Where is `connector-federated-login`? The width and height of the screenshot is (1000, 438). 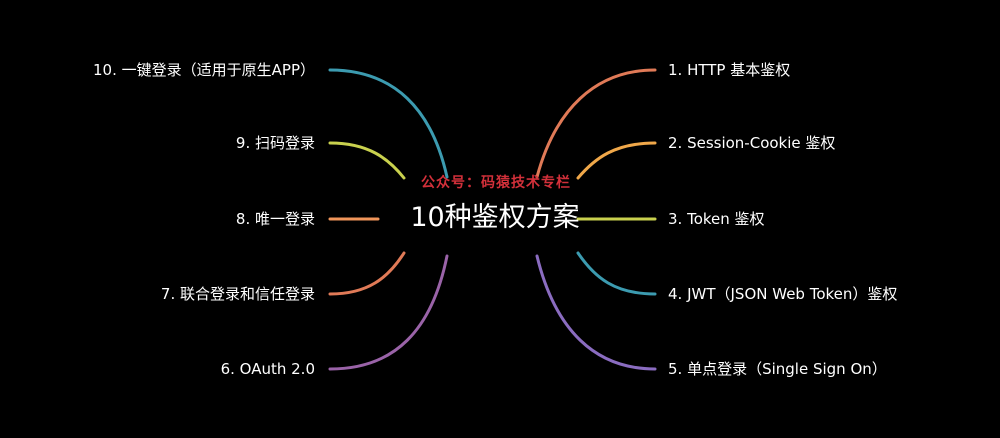
connector-federated-login is located at coordinates (367, 273).